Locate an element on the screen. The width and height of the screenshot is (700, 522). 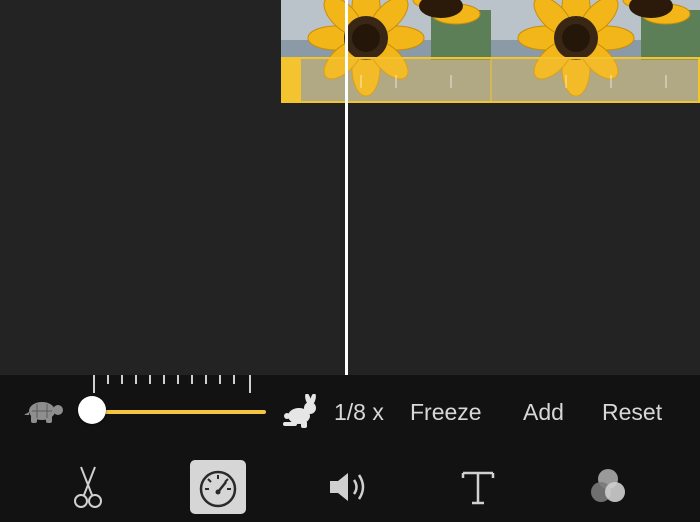
scissors-icon is located at coordinates (88, 487).